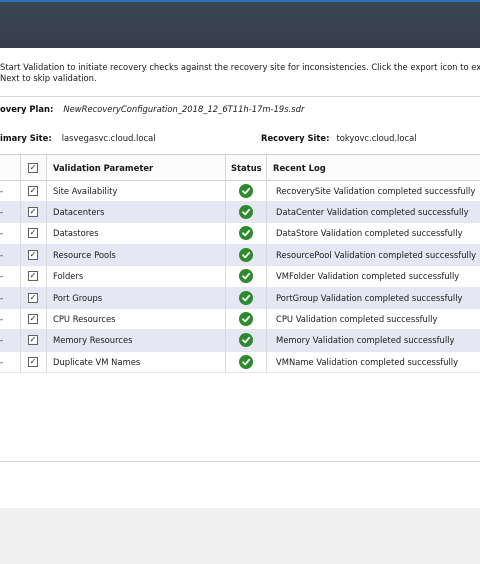 The height and width of the screenshot is (564, 480). Describe the element at coordinates (68, 276) in the screenshot. I see `validation-parameter: Folders` at that location.